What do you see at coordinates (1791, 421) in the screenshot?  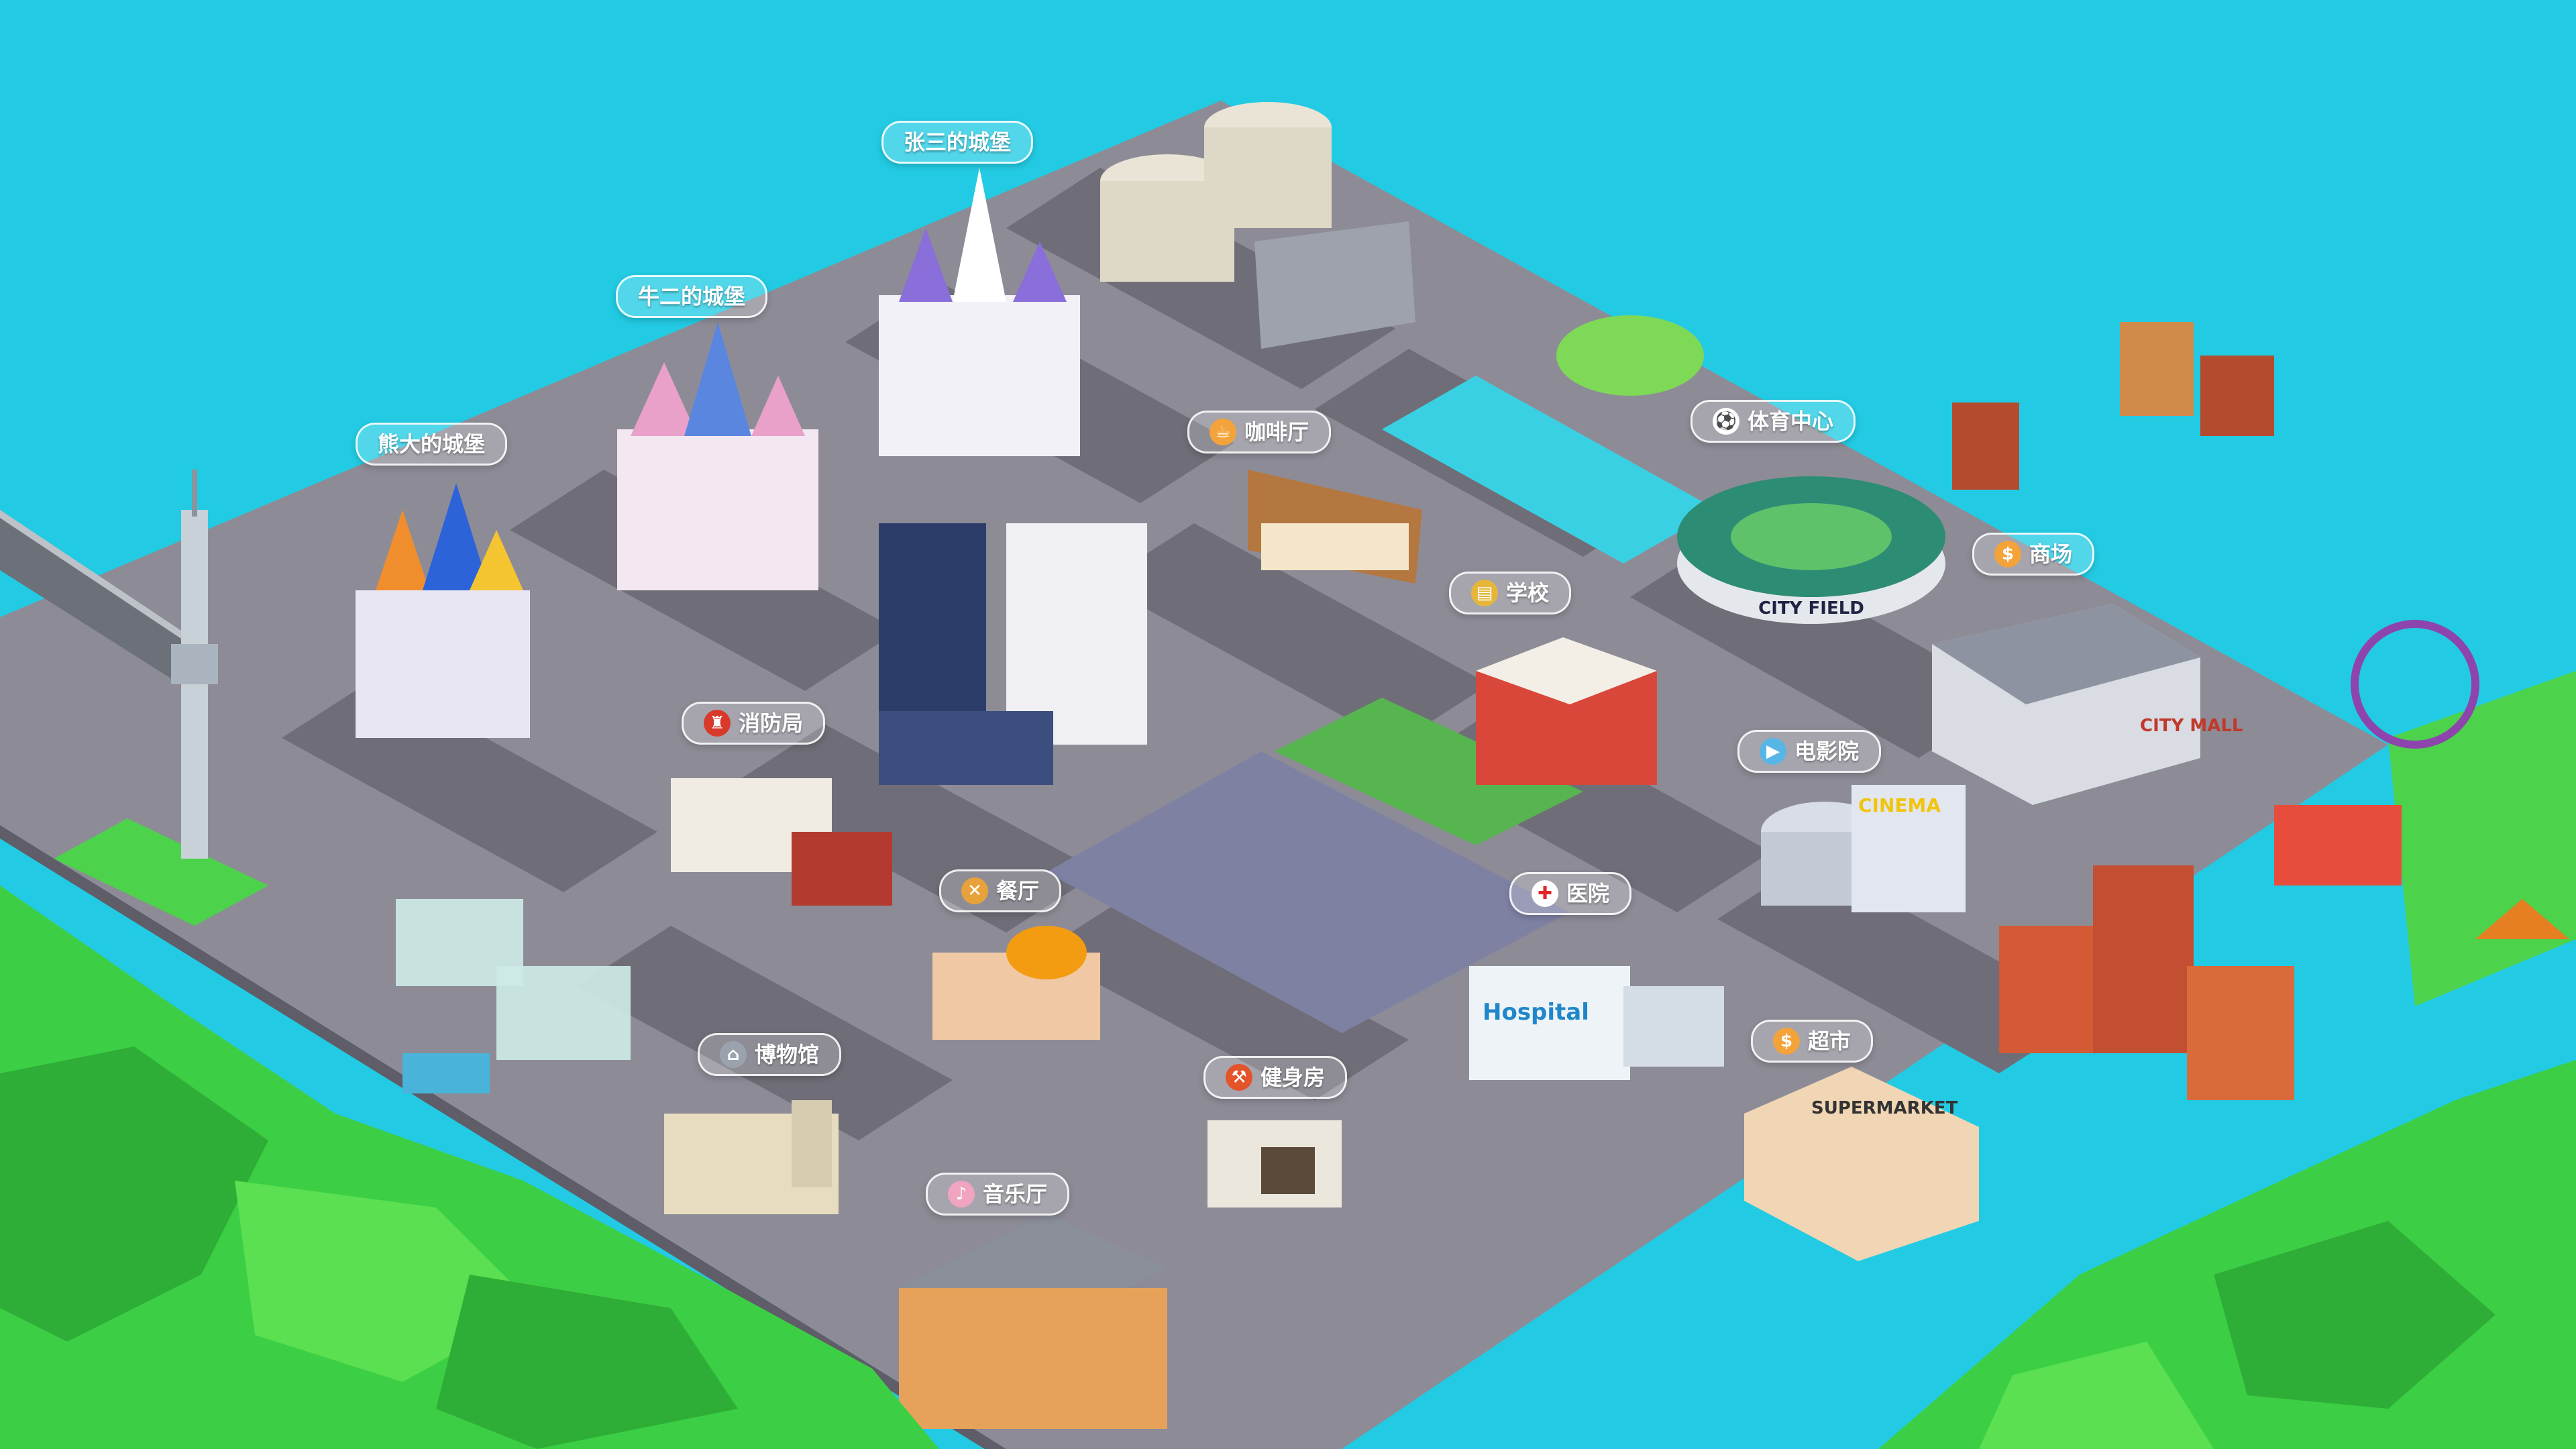 I see `sports-center-label-text: 体育中心` at bounding box center [1791, 421].